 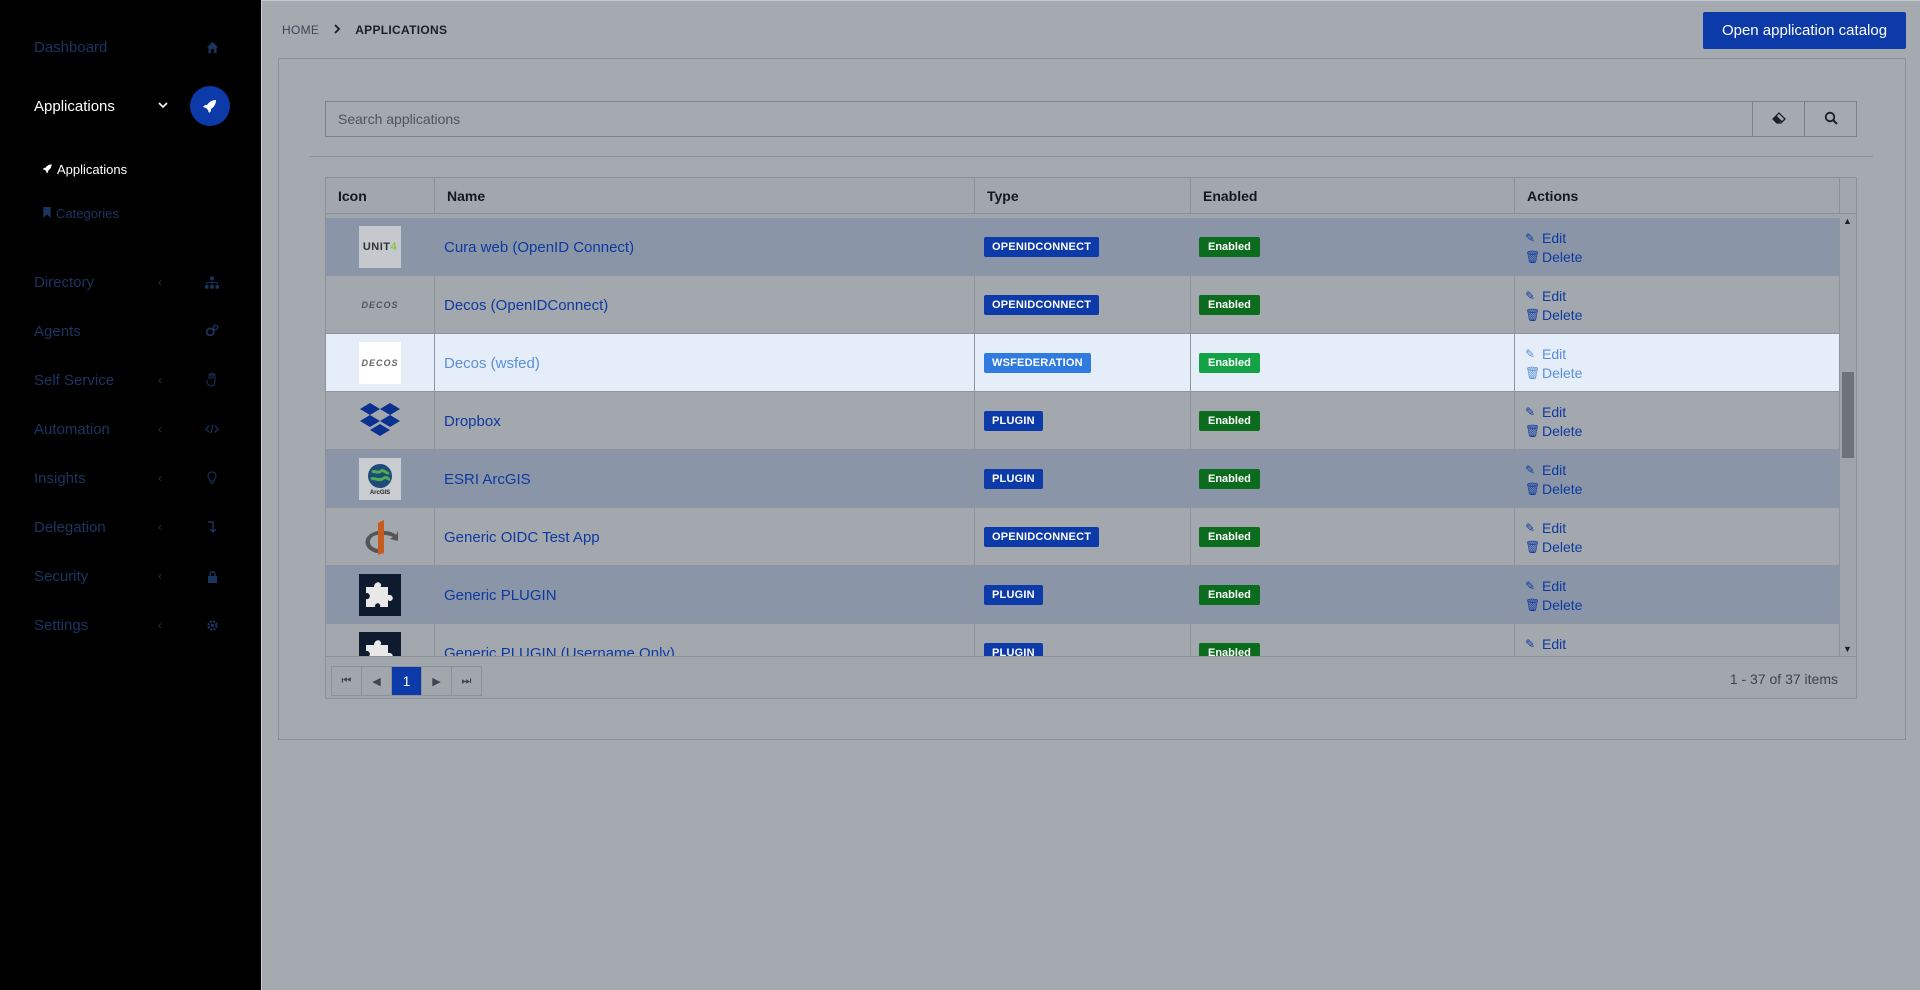 What do you see at coordinates (705, 247) in the screenshot?
I see `app-name-link: Cura web (OpenID Connect)` at bounding box center [705, 247].